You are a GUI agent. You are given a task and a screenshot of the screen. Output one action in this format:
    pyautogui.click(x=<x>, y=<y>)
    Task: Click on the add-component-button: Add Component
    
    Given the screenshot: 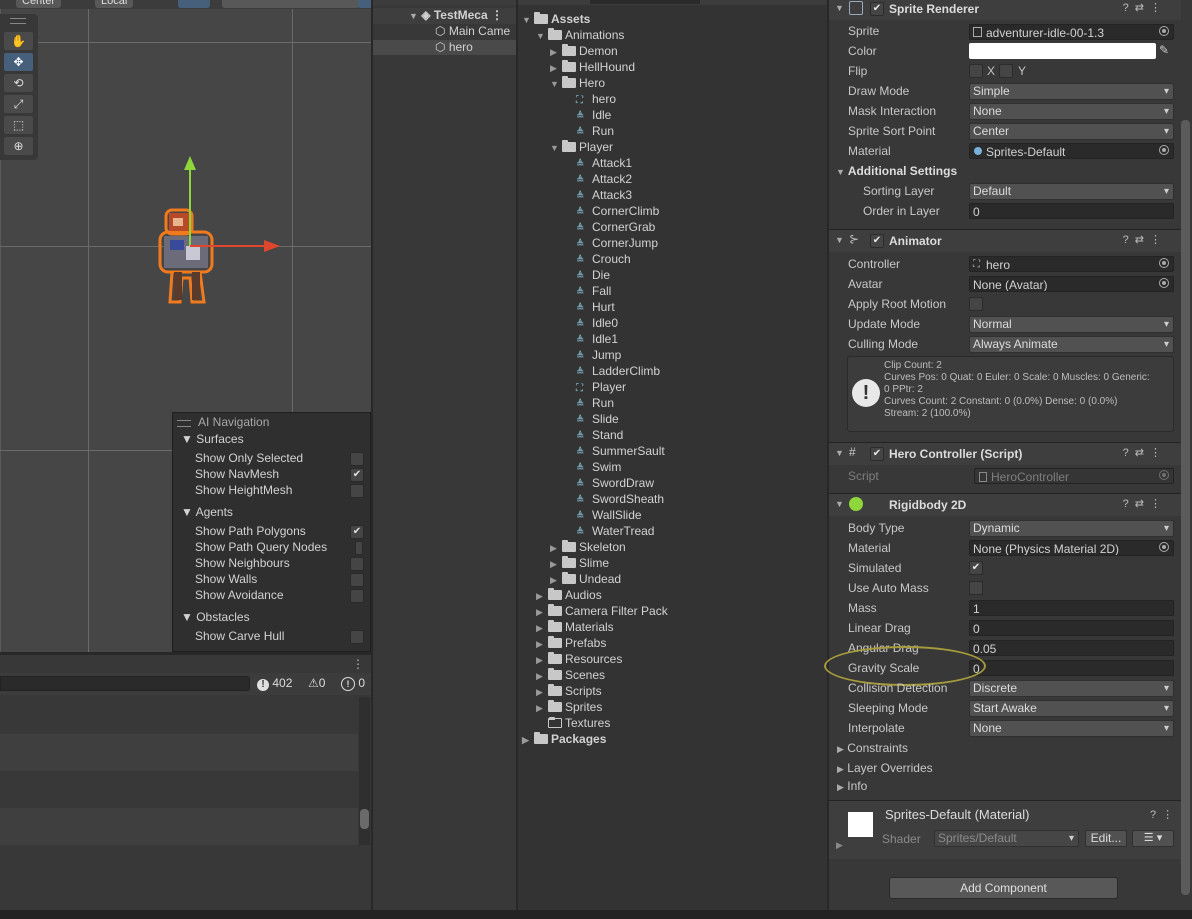 What is the action you would take?
    pyautogui.click(x=1003, y=888)
    